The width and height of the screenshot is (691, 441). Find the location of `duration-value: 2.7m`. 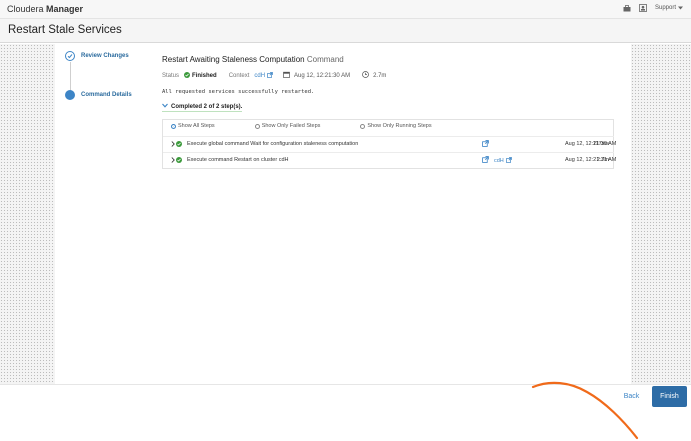

duration-value: 2.7m is located at coordinates (380, 75).